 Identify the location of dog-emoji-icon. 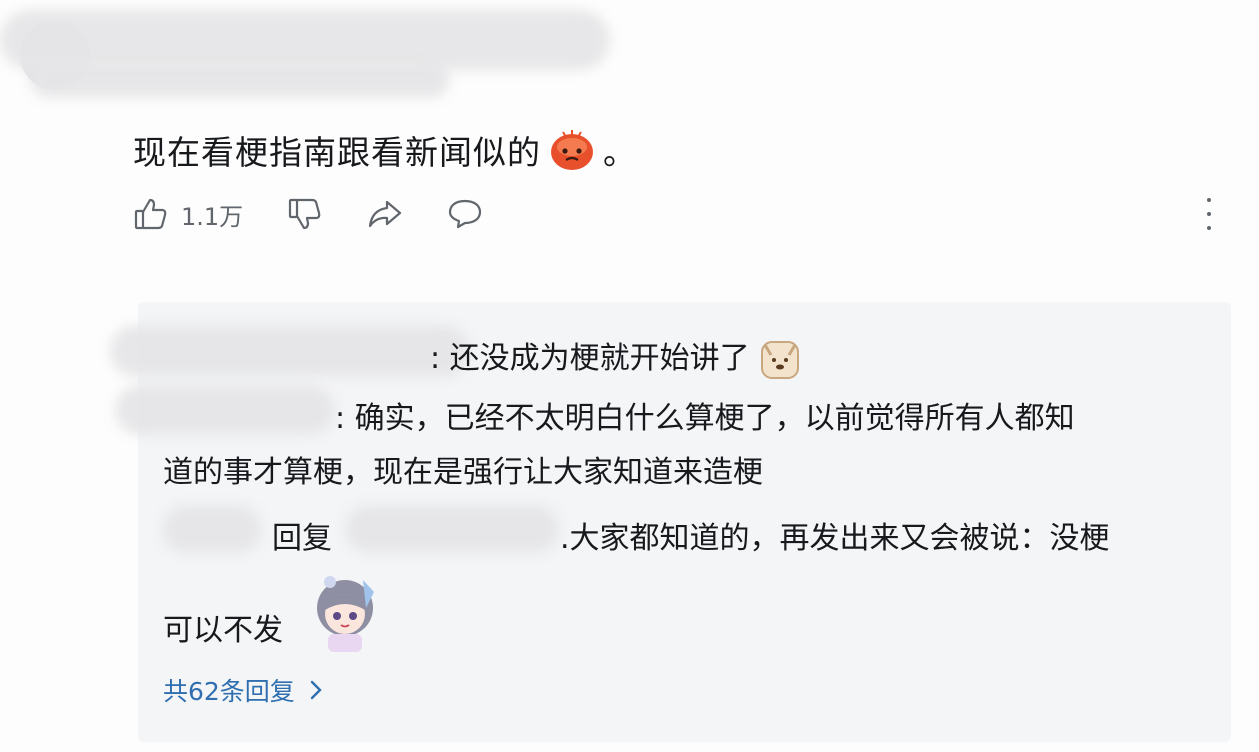
(780, 359).